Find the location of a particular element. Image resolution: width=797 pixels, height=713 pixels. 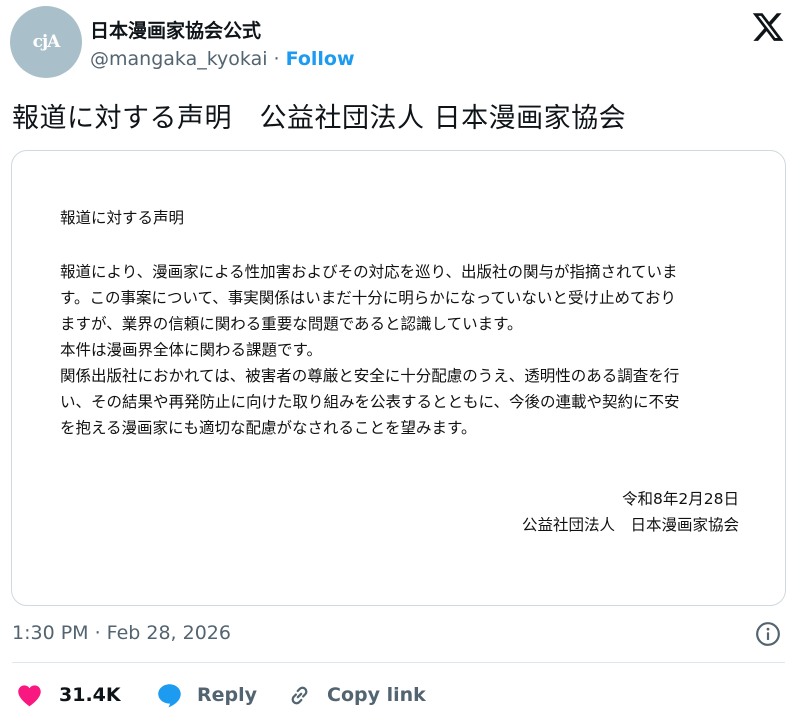

handle-row: @mangaka_kyokai · Follow is located at coordinates (222, 59).